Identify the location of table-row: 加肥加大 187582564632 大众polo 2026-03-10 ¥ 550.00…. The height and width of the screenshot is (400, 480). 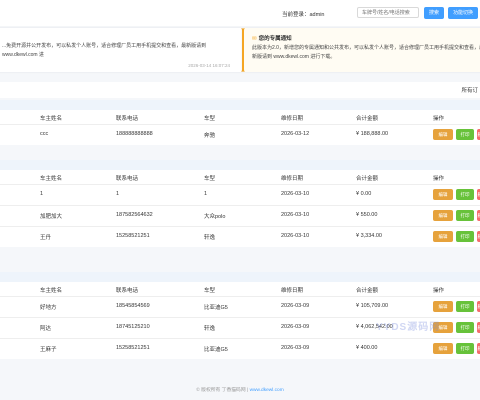
(240, 215).